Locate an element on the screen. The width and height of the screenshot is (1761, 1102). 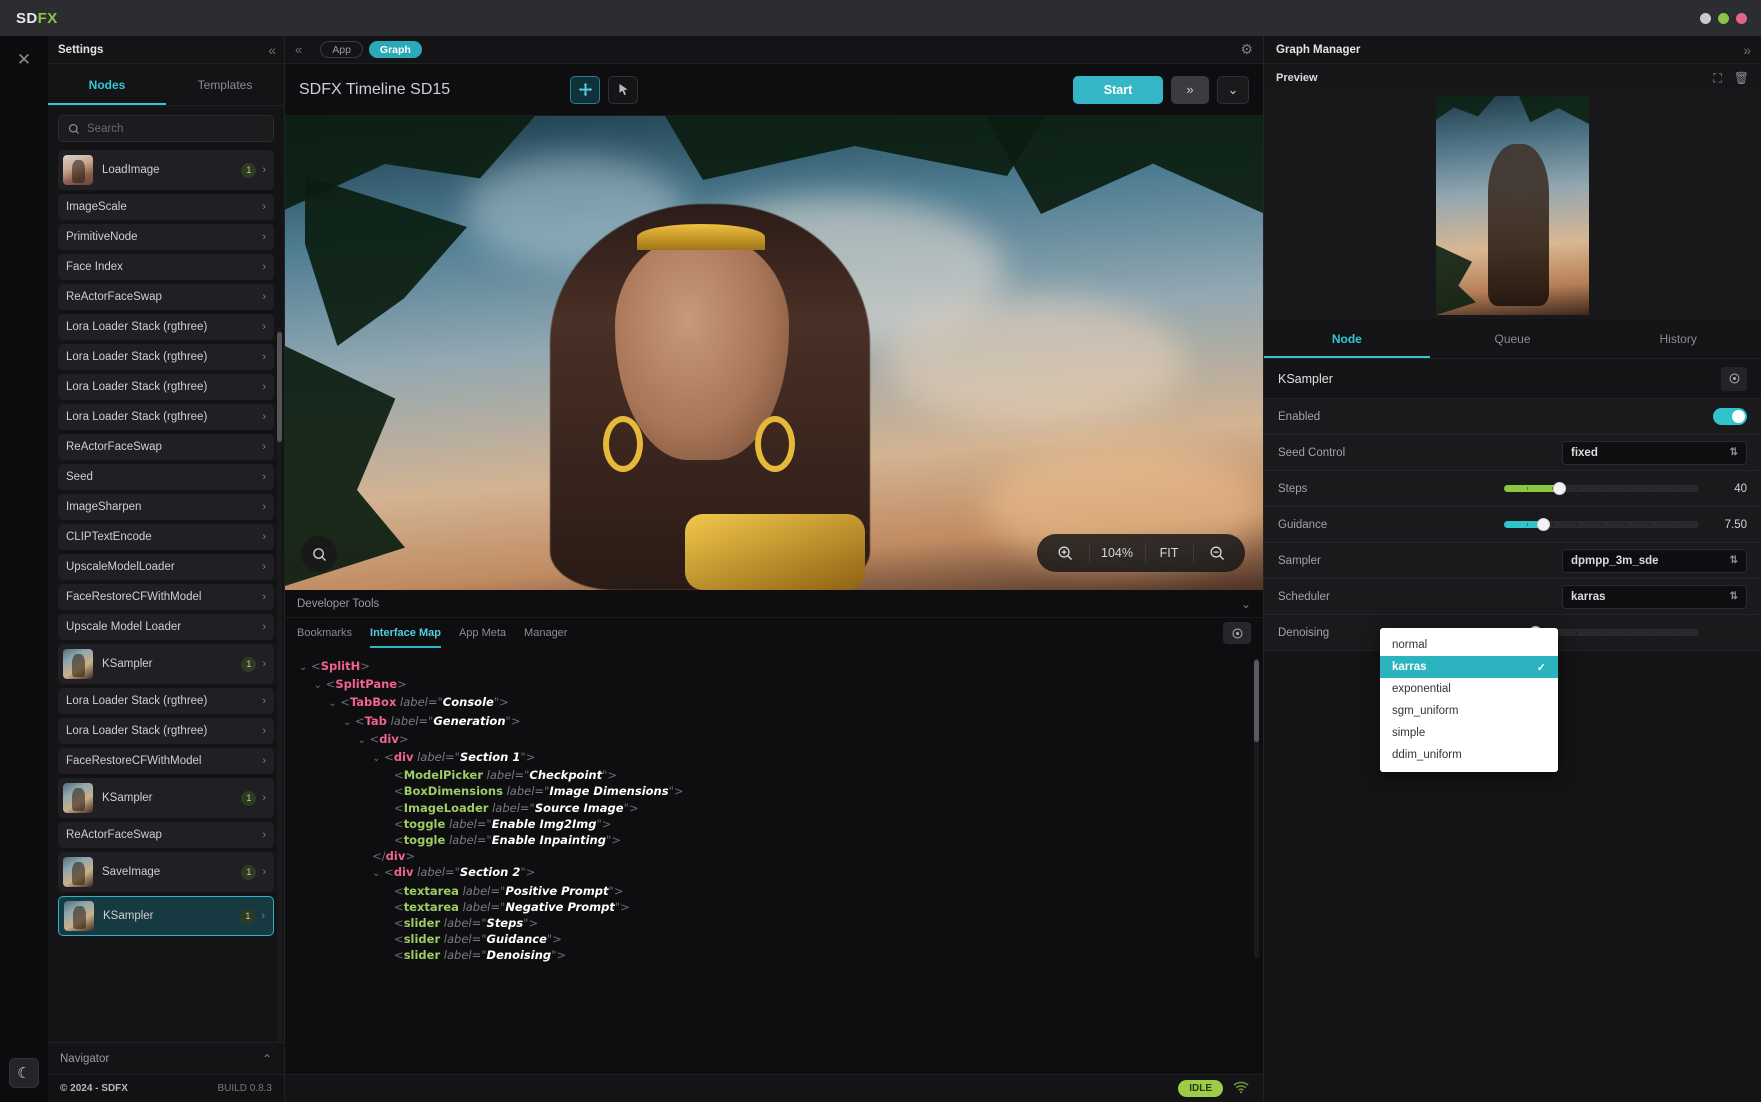
tab-history: History is located at coordinates (1678, 338).